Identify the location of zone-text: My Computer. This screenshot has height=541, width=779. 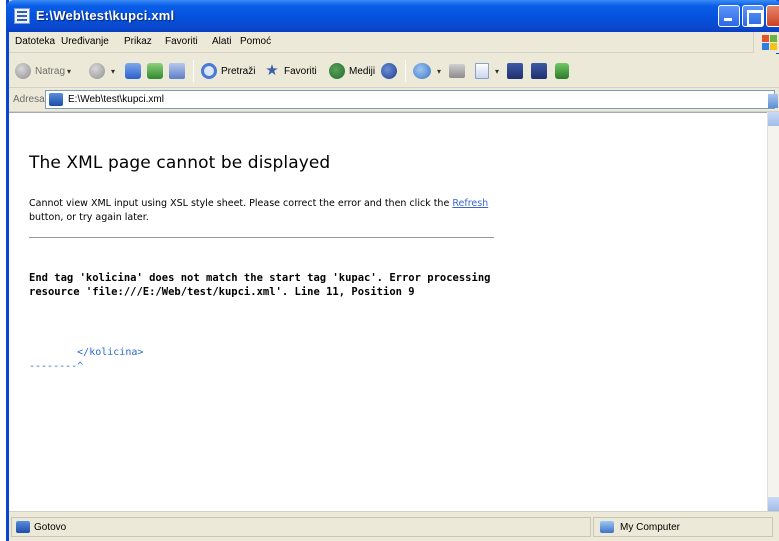
(650, 527).